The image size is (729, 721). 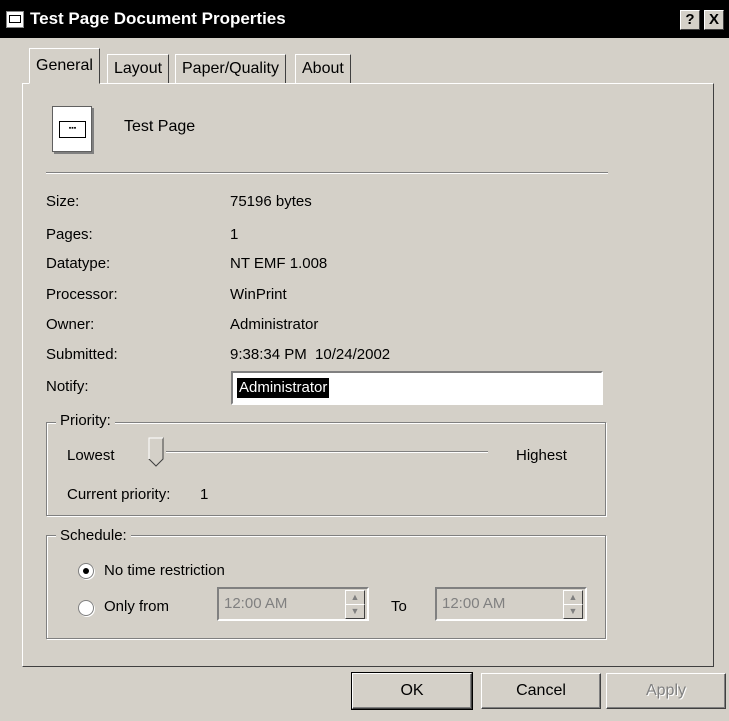 What do you see at coordinates (136, 606) in the screenshot?
I see `only-from-label: Only from` at bounding box center [136, 606].